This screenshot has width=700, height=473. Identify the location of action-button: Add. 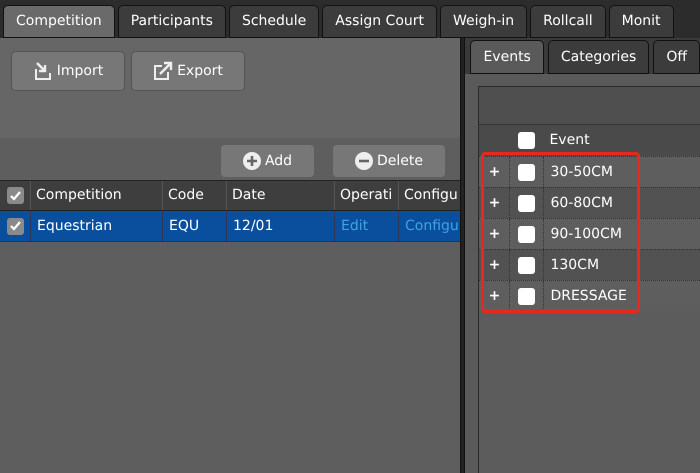
(267, 161).